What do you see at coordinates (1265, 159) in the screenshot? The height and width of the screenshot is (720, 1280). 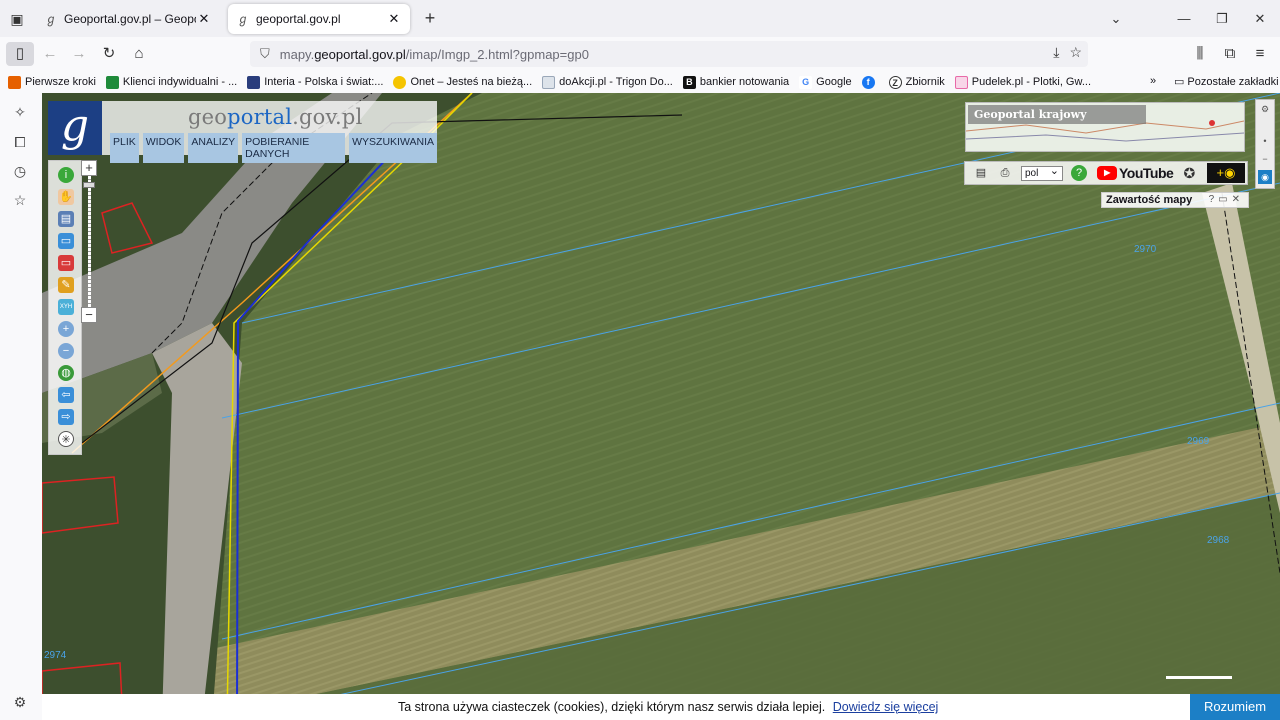 I see `dash-icon: −` at bounding box center [1265, 159].